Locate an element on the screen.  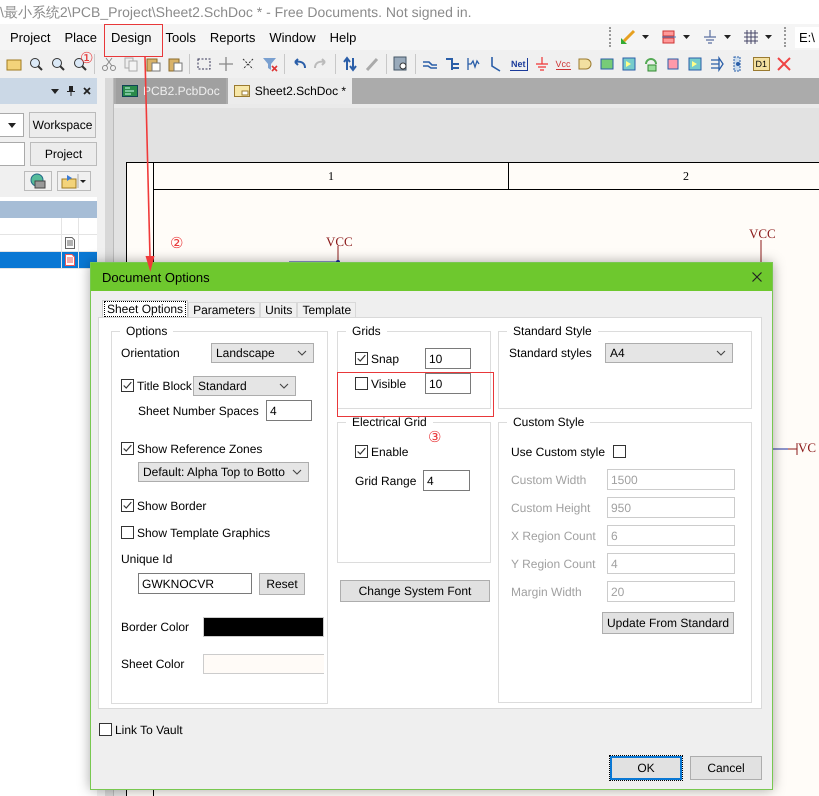
zone-number: 2 is located at coordinates (664, 176).